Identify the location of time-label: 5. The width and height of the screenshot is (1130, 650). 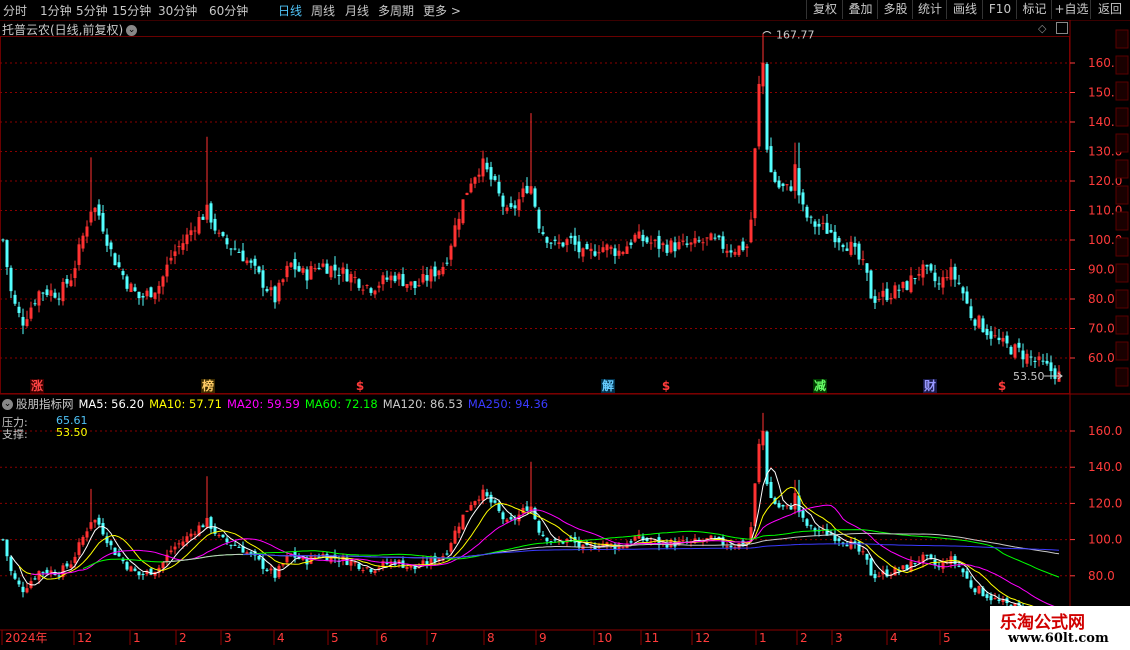
(335, 638).